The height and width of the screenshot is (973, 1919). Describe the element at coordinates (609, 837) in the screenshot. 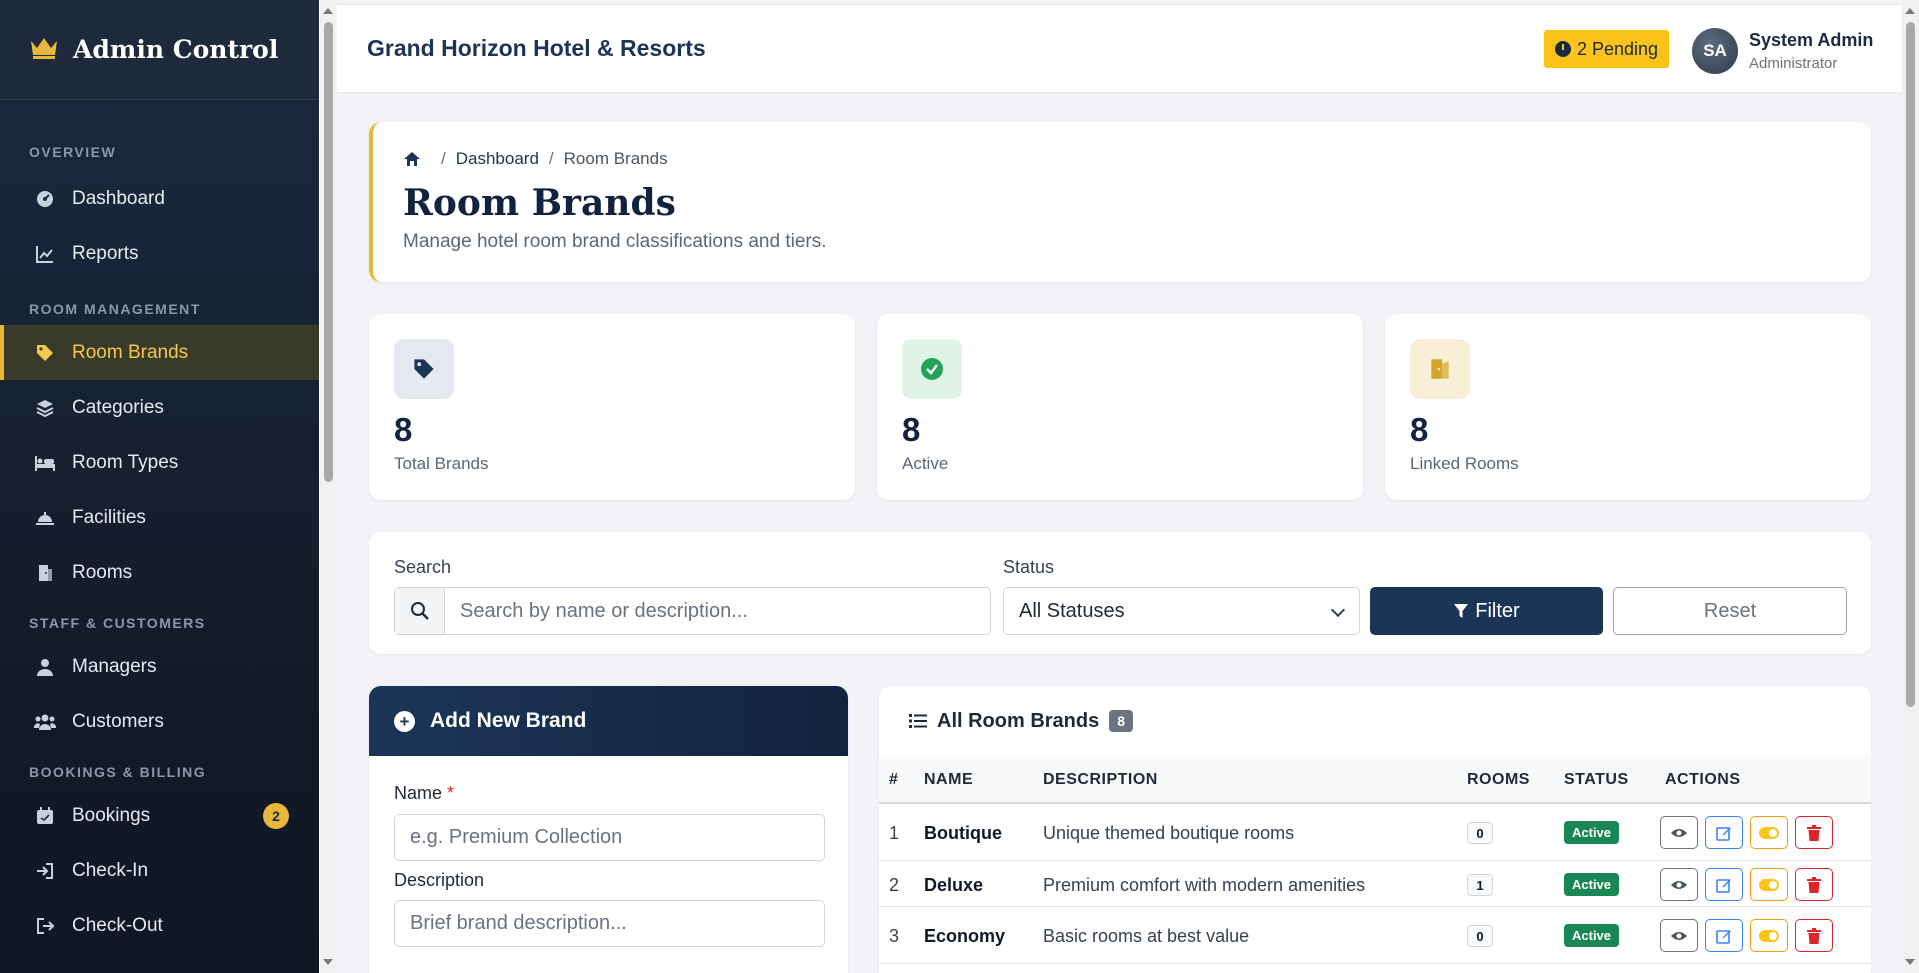

I see `brand-name-field: e.g. Premium Collection` at that location.